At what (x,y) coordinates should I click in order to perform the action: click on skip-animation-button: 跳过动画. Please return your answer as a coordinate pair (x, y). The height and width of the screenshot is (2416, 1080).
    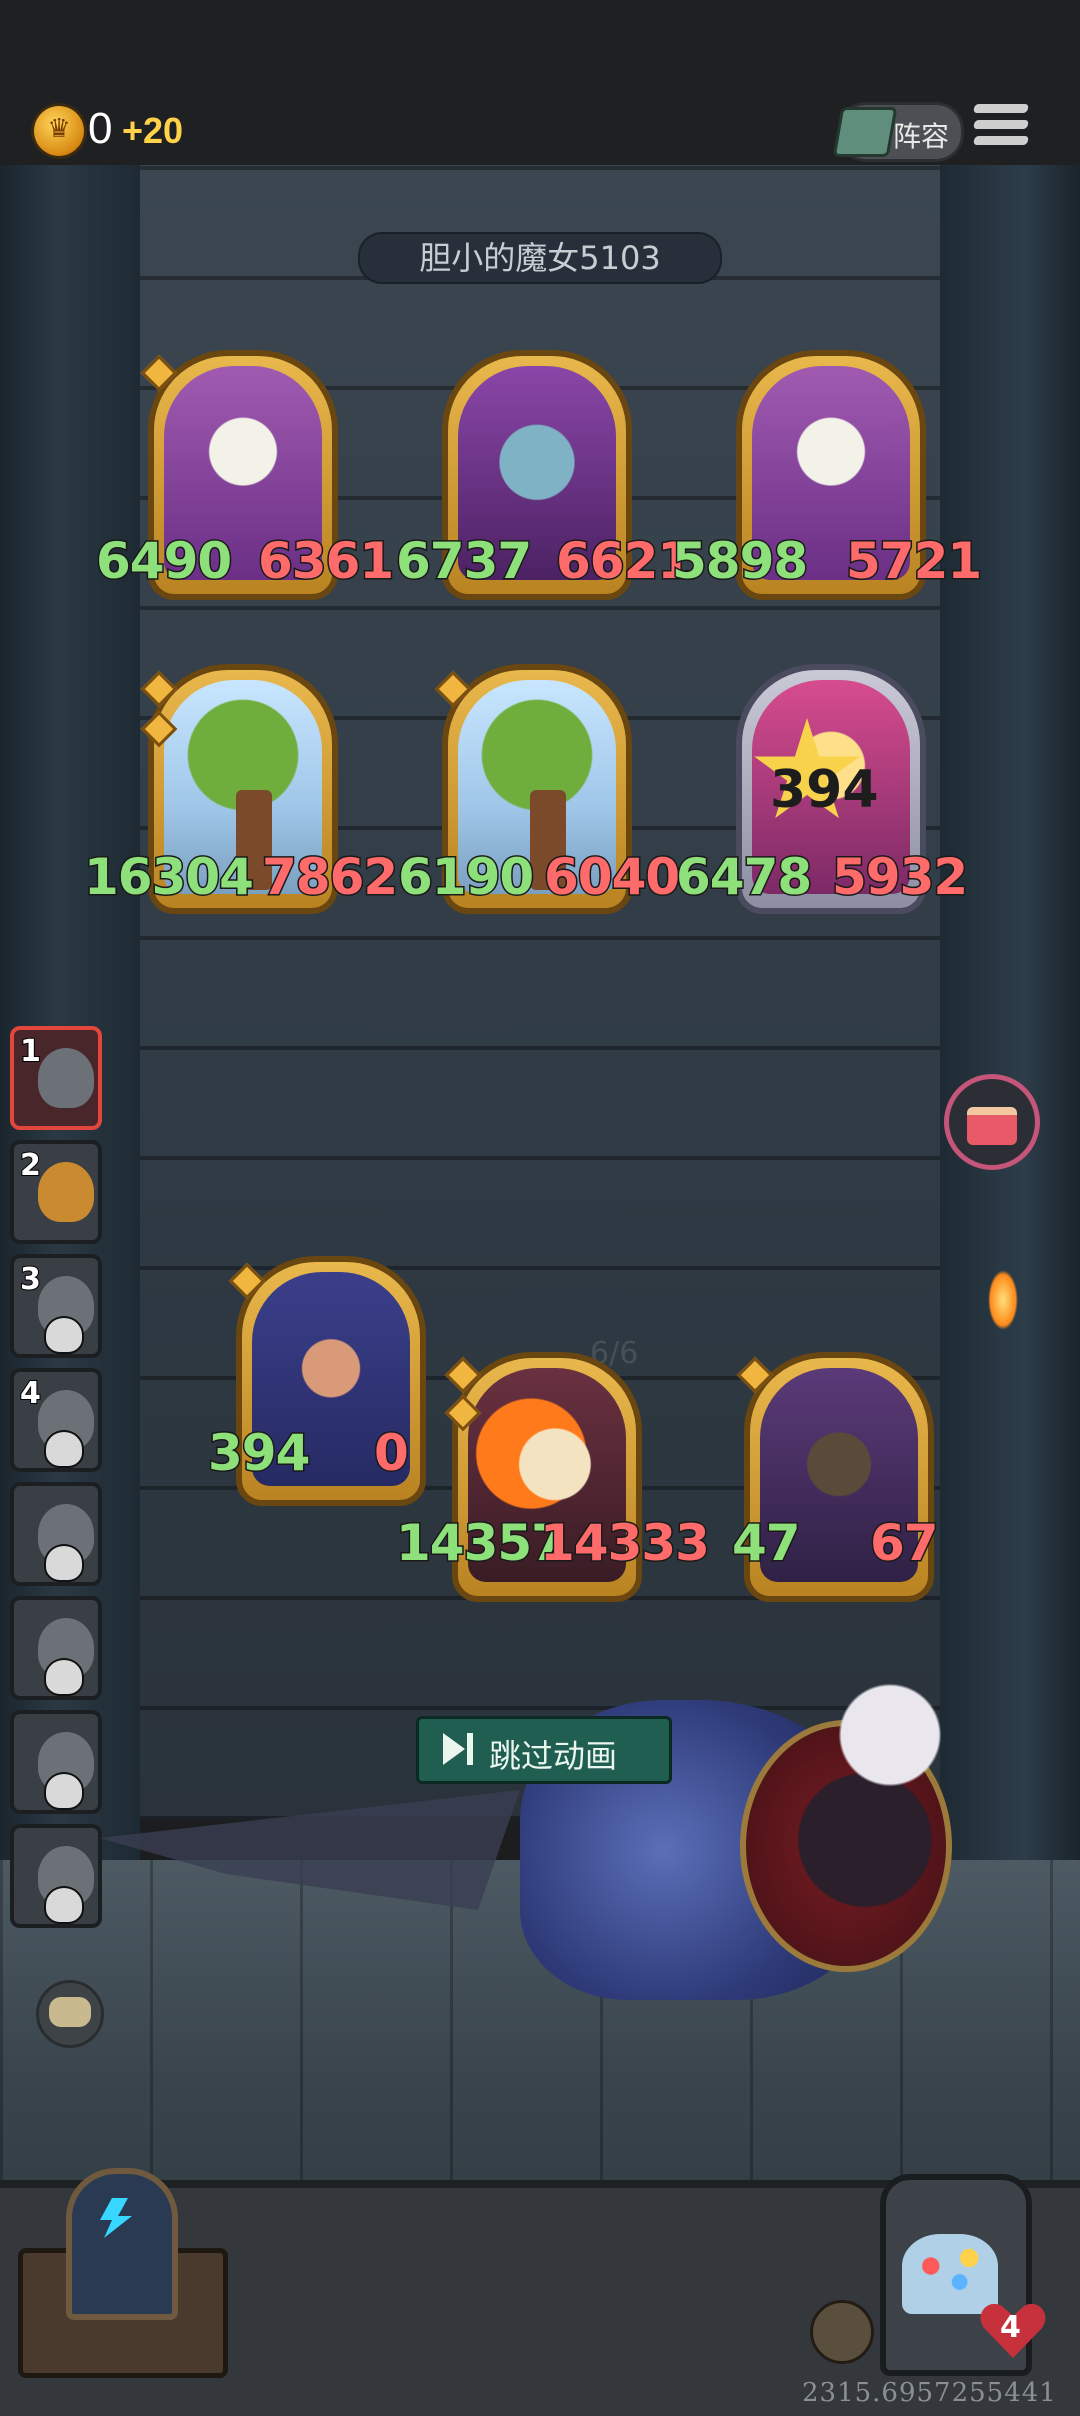
    Looking at the image, I should click on (544, 1750).